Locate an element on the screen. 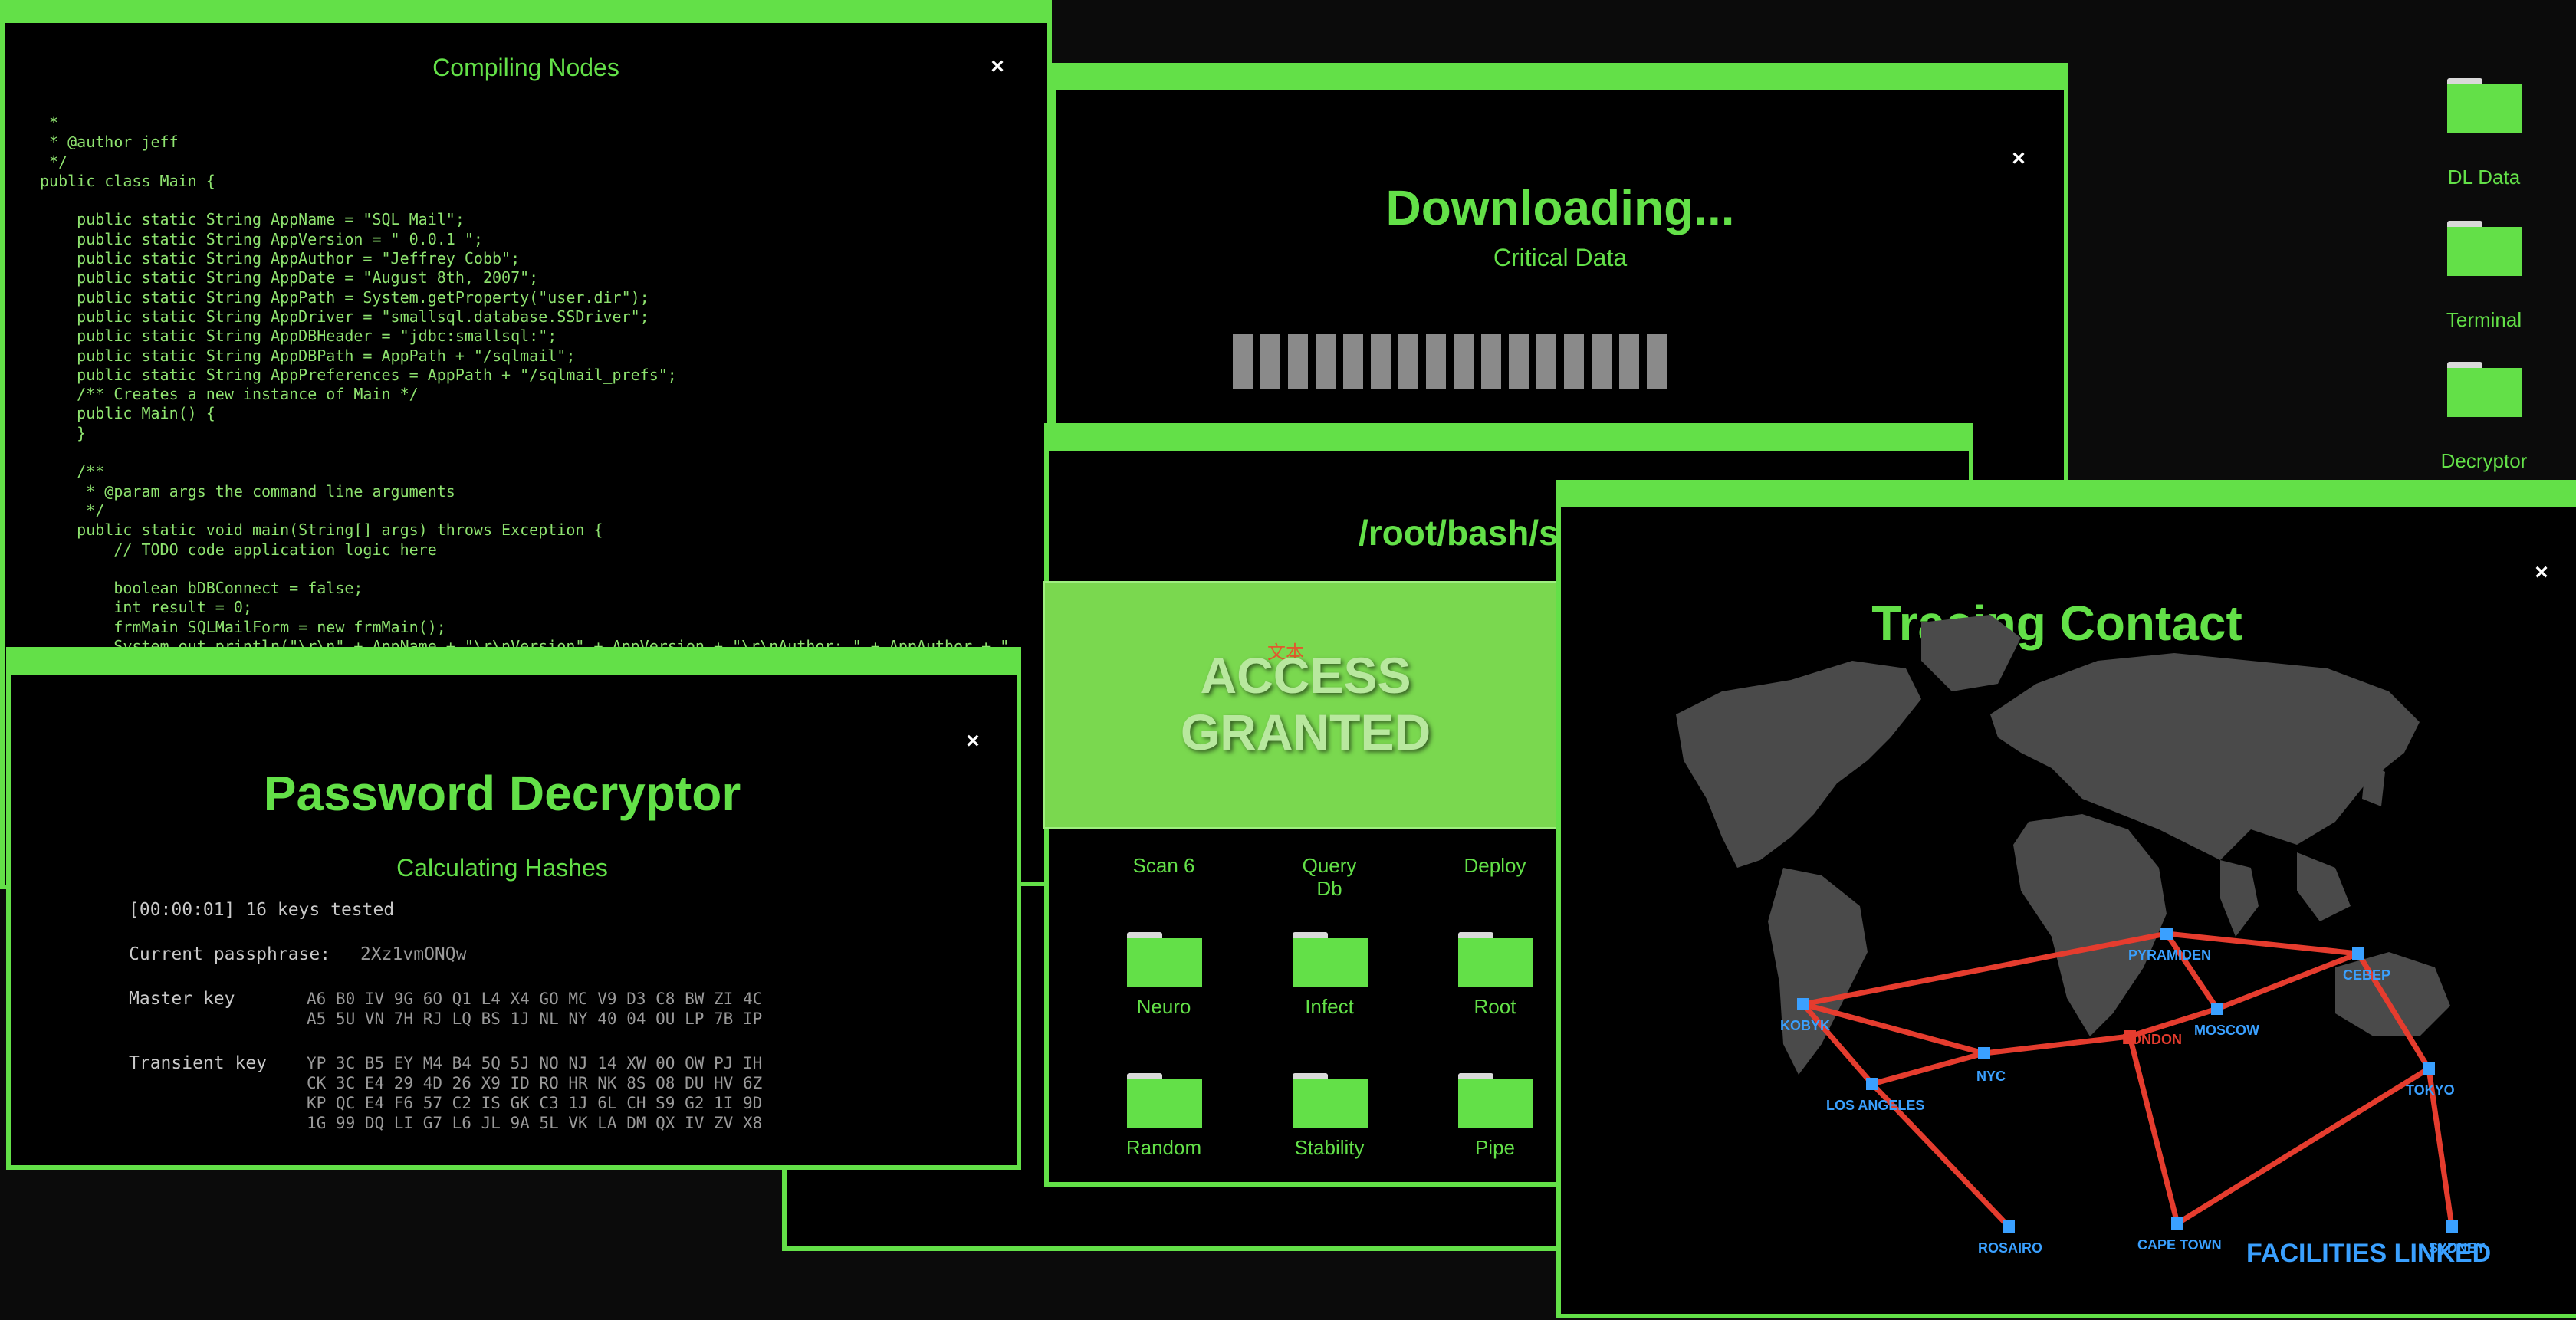 Image resolution: width=2576 pixels, height=1320 pixels. city-label: CEBEP is located at coordinates (2366, 975).